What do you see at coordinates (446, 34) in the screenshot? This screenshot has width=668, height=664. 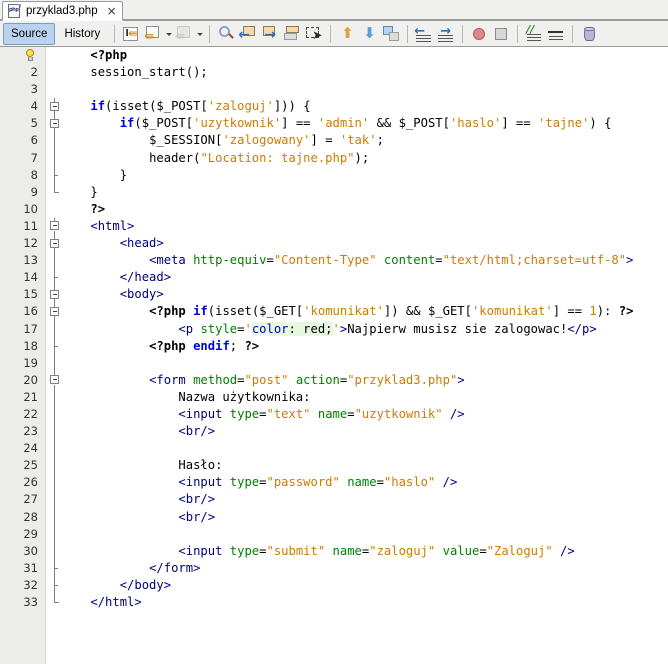 I see `shift-line-right-icon: →` at bounding box center [446, 34].